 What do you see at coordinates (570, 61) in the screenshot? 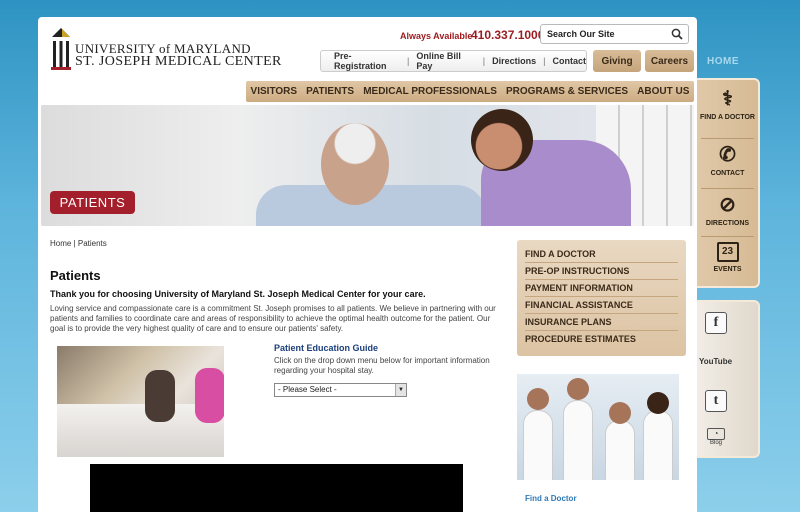
I see `contact-link: Contact` at bounding box center [570, 61].